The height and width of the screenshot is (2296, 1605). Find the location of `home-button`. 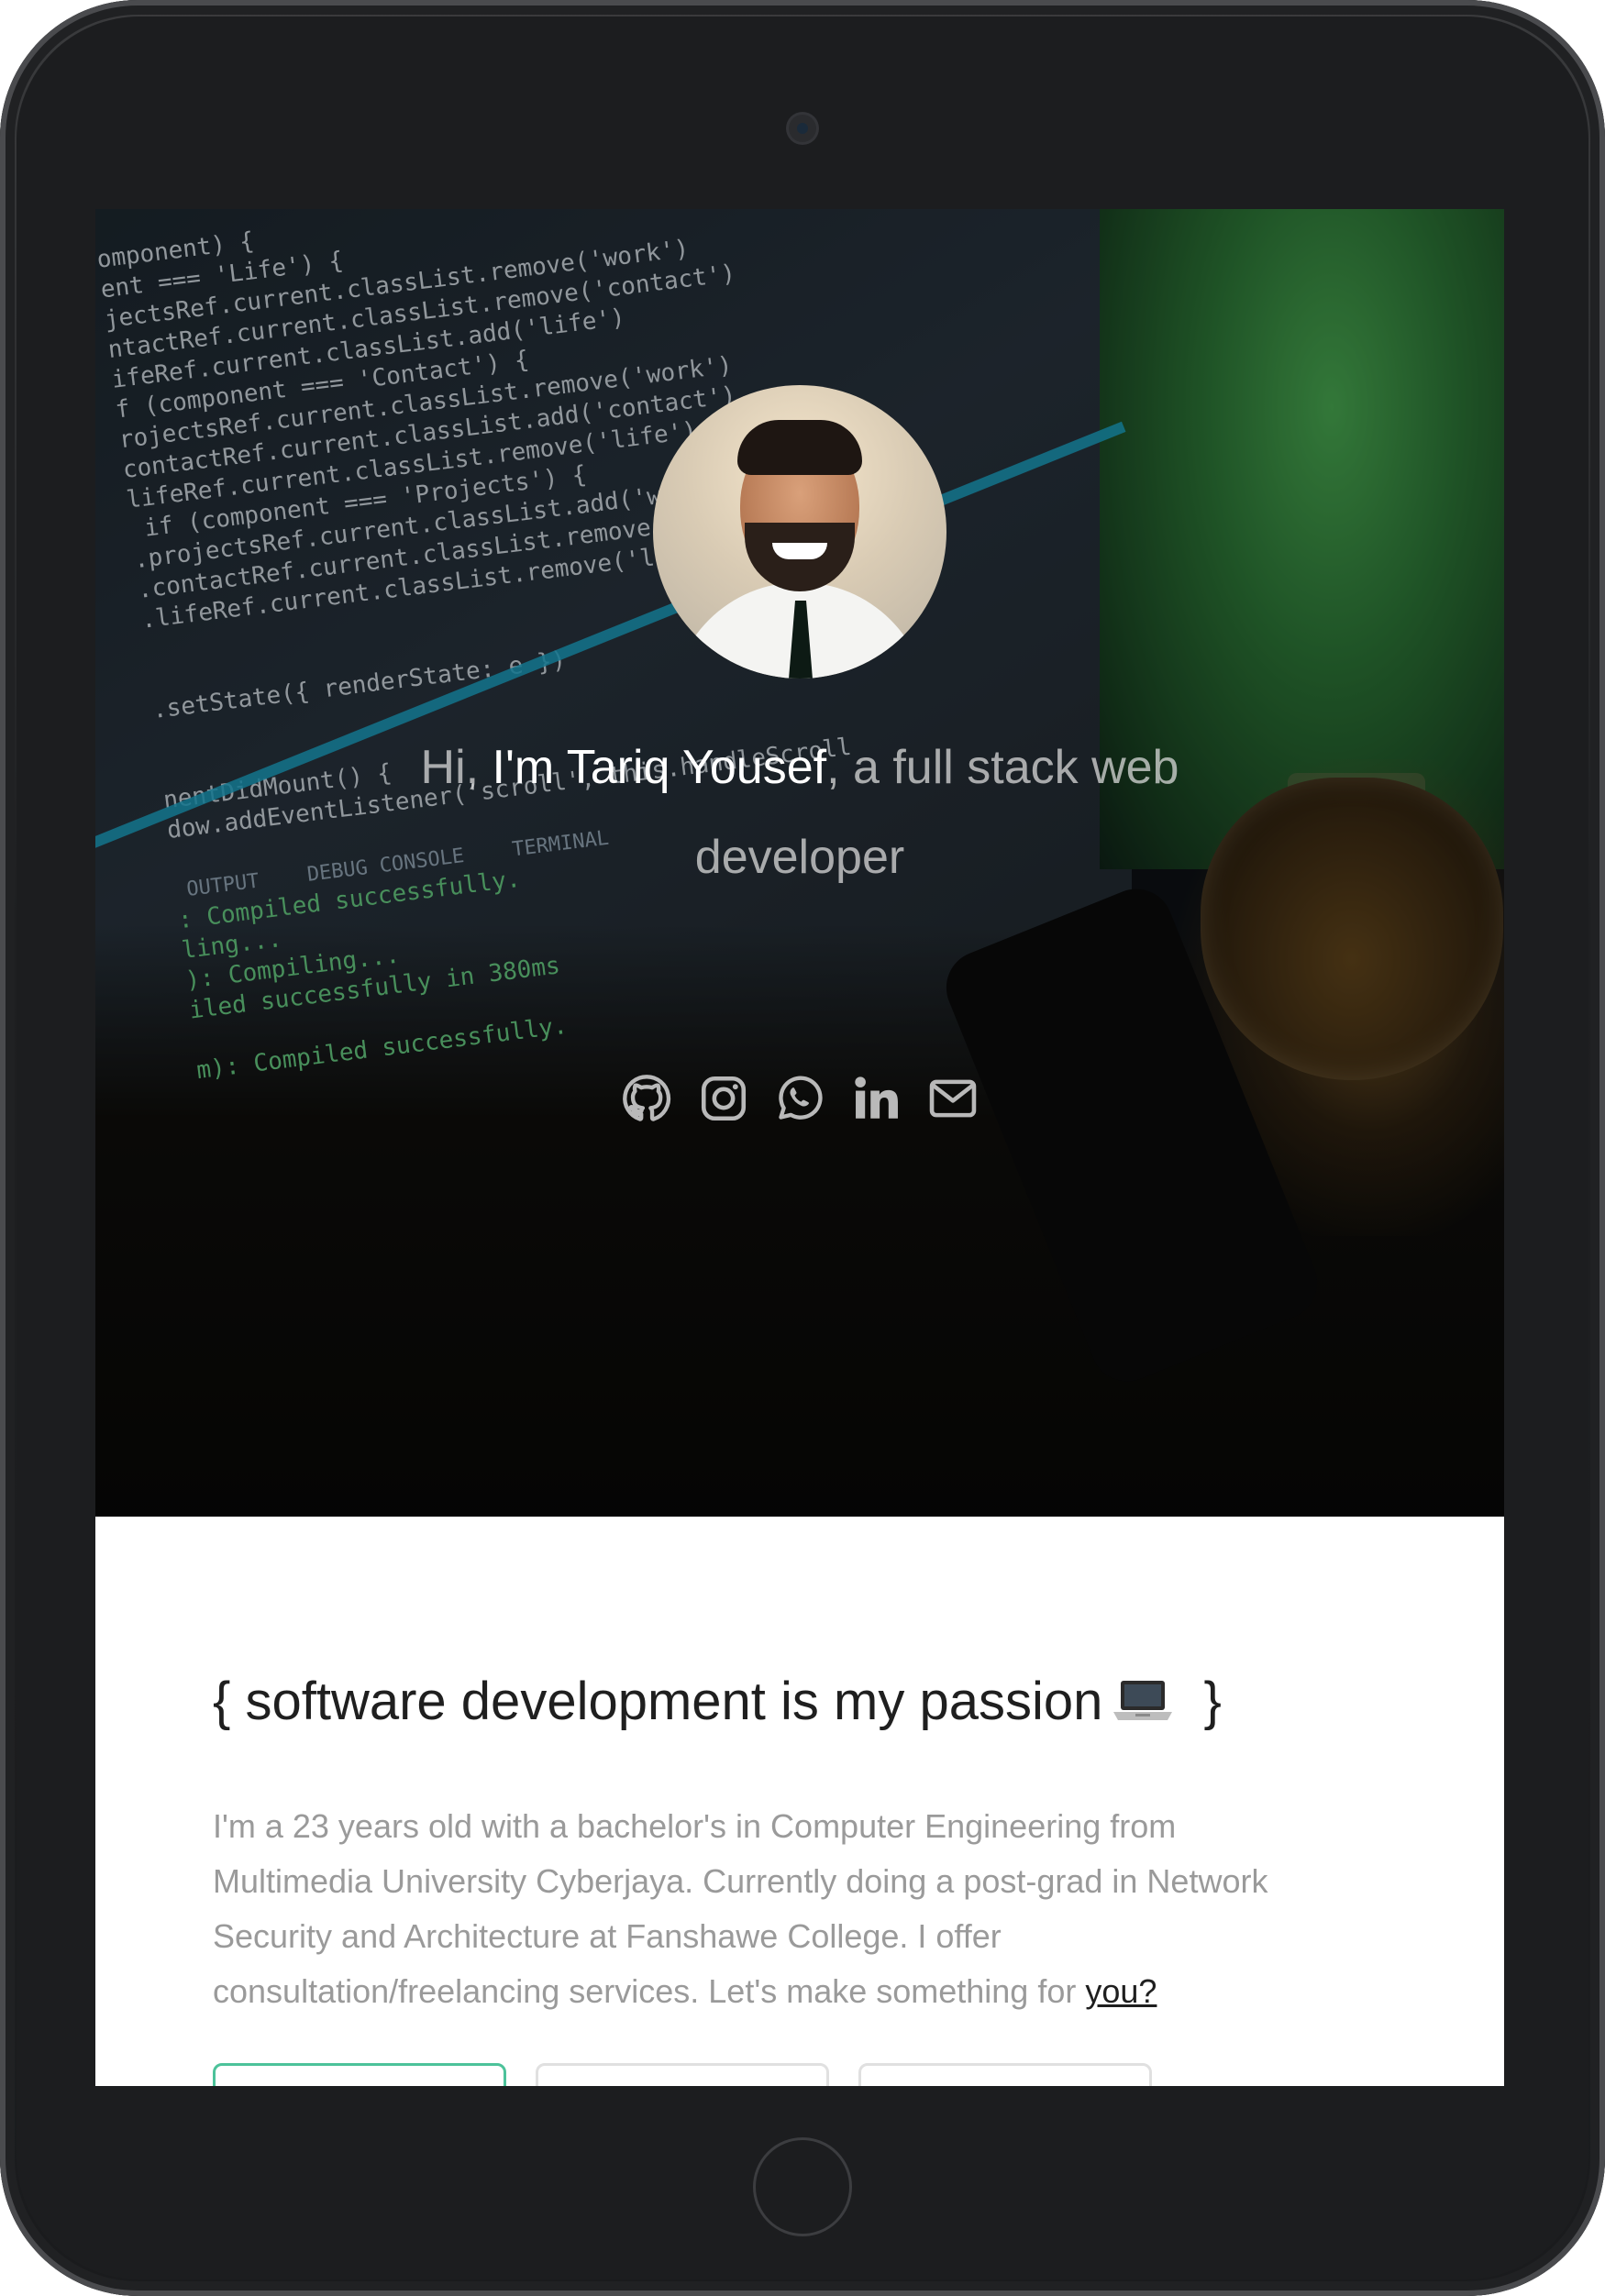

home-button is located at coordinates (802, 2186).